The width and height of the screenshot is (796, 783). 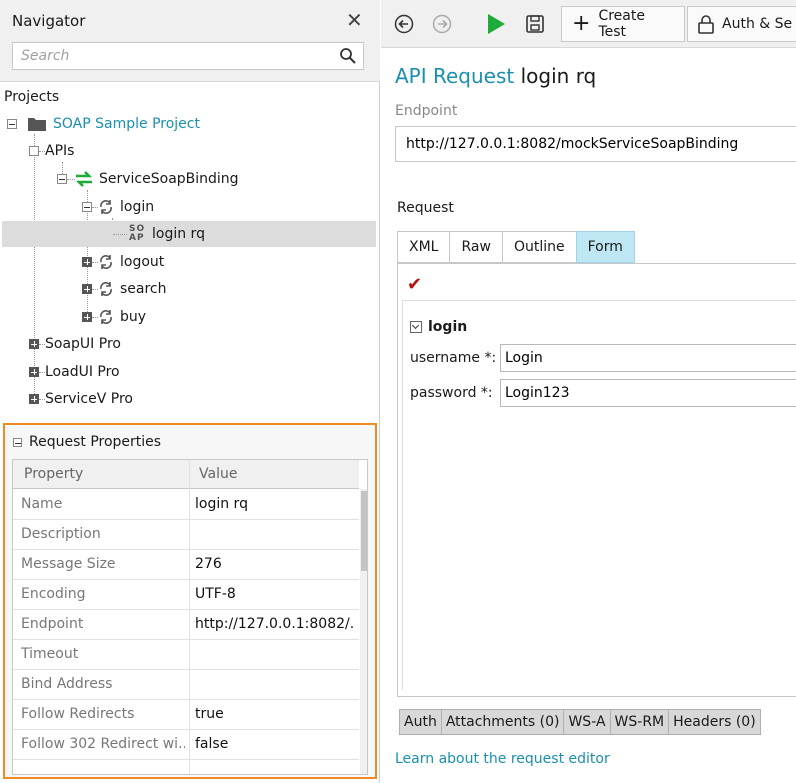 I want to click on table-row: Description, so click(x=186, y=535).